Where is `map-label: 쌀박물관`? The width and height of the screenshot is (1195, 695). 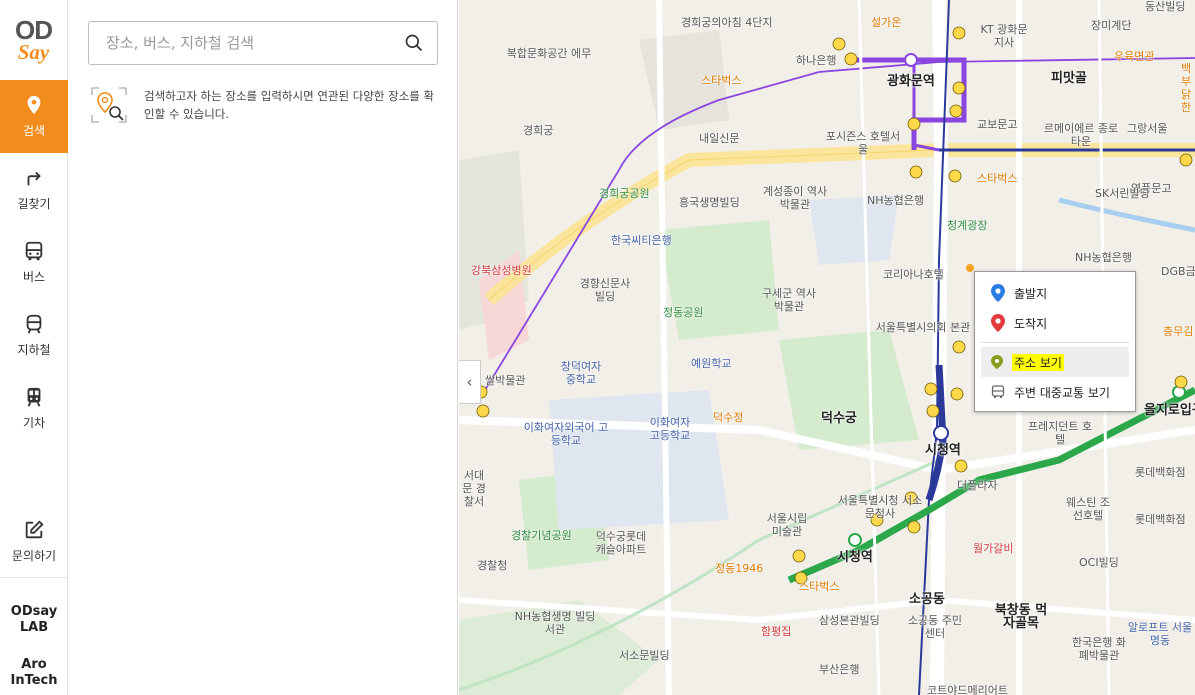
map-label: 쌀박물관 is located at coordinates (505, 380).